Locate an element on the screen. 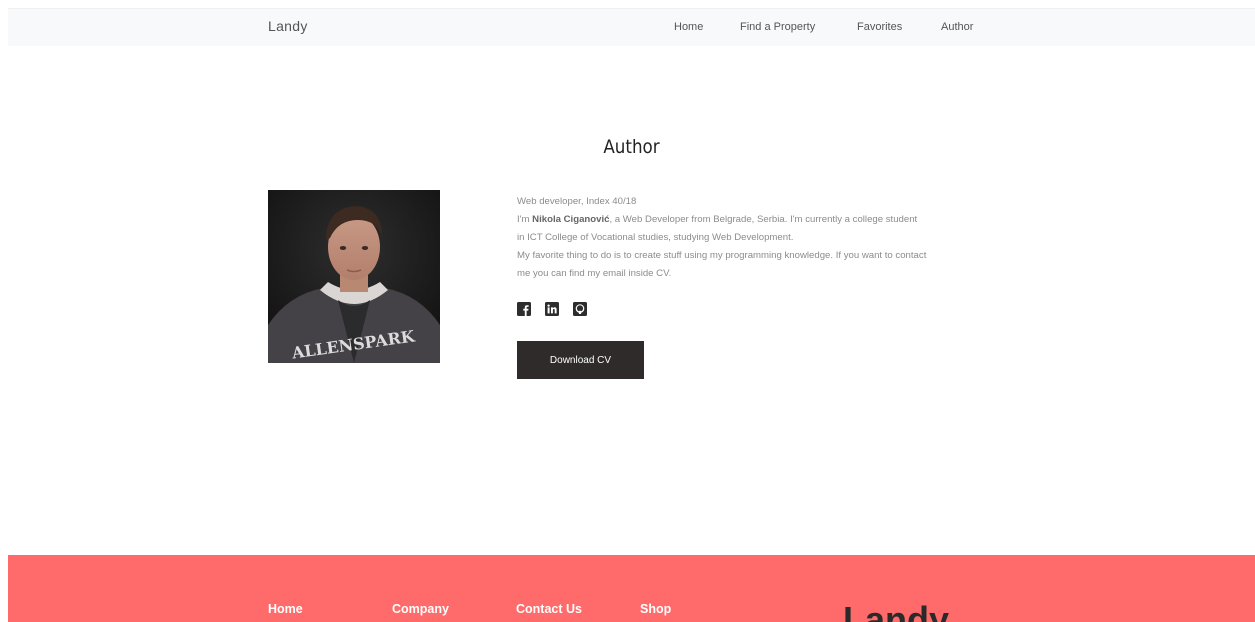 The height and width of the screenshot is (622, 1255). author-subtitle: Web developer, Index 40/18 is located at coordinates (577, 201).